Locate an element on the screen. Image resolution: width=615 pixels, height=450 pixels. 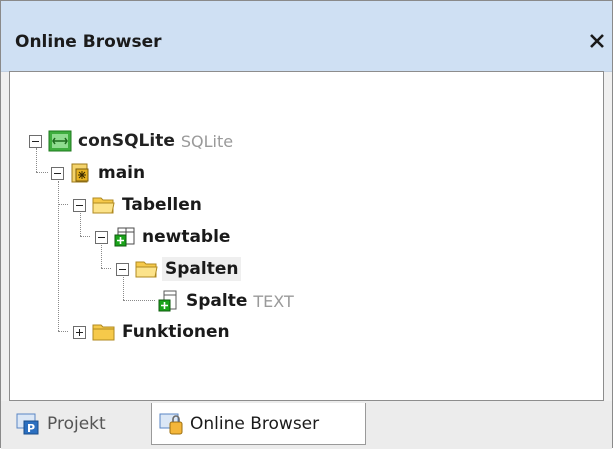
tab-projekt: P Projekt is located at coordinates (81, 424).